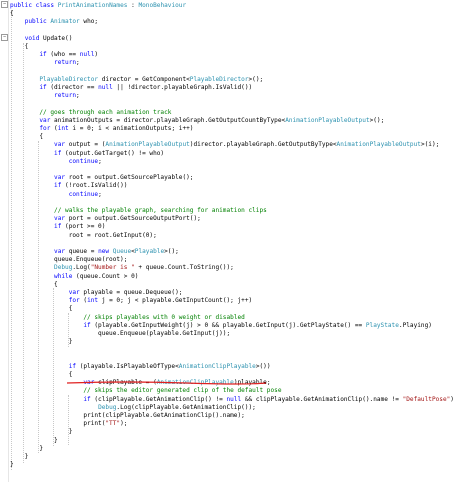 This screenshot has height=482, width=474. What do you see at coordinates (57, 227) in the screenshot?
I see `code-line: if (port >= 0)` at bounding box center [57, 227].